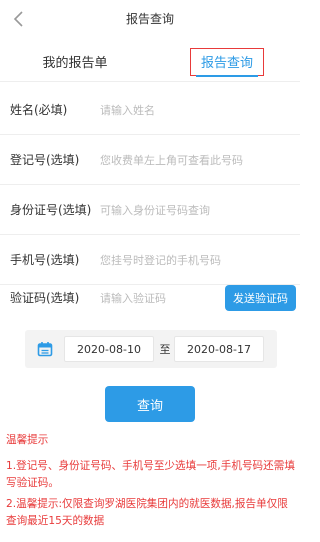  I want to click on tab-my-reports: 我的报告单, so click(75, 61).